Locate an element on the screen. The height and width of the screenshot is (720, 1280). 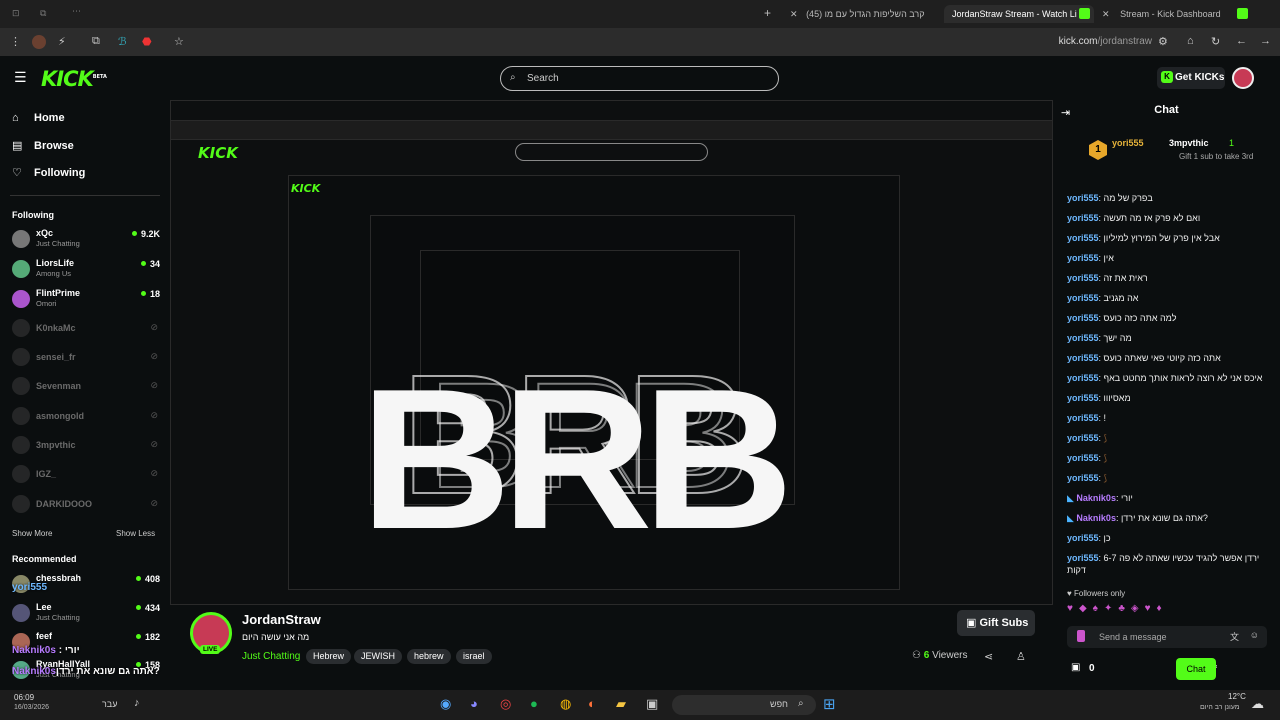
emote-bar: ♥◆♠✦♣◈♥♦ is located at coordinates (1169, 611).